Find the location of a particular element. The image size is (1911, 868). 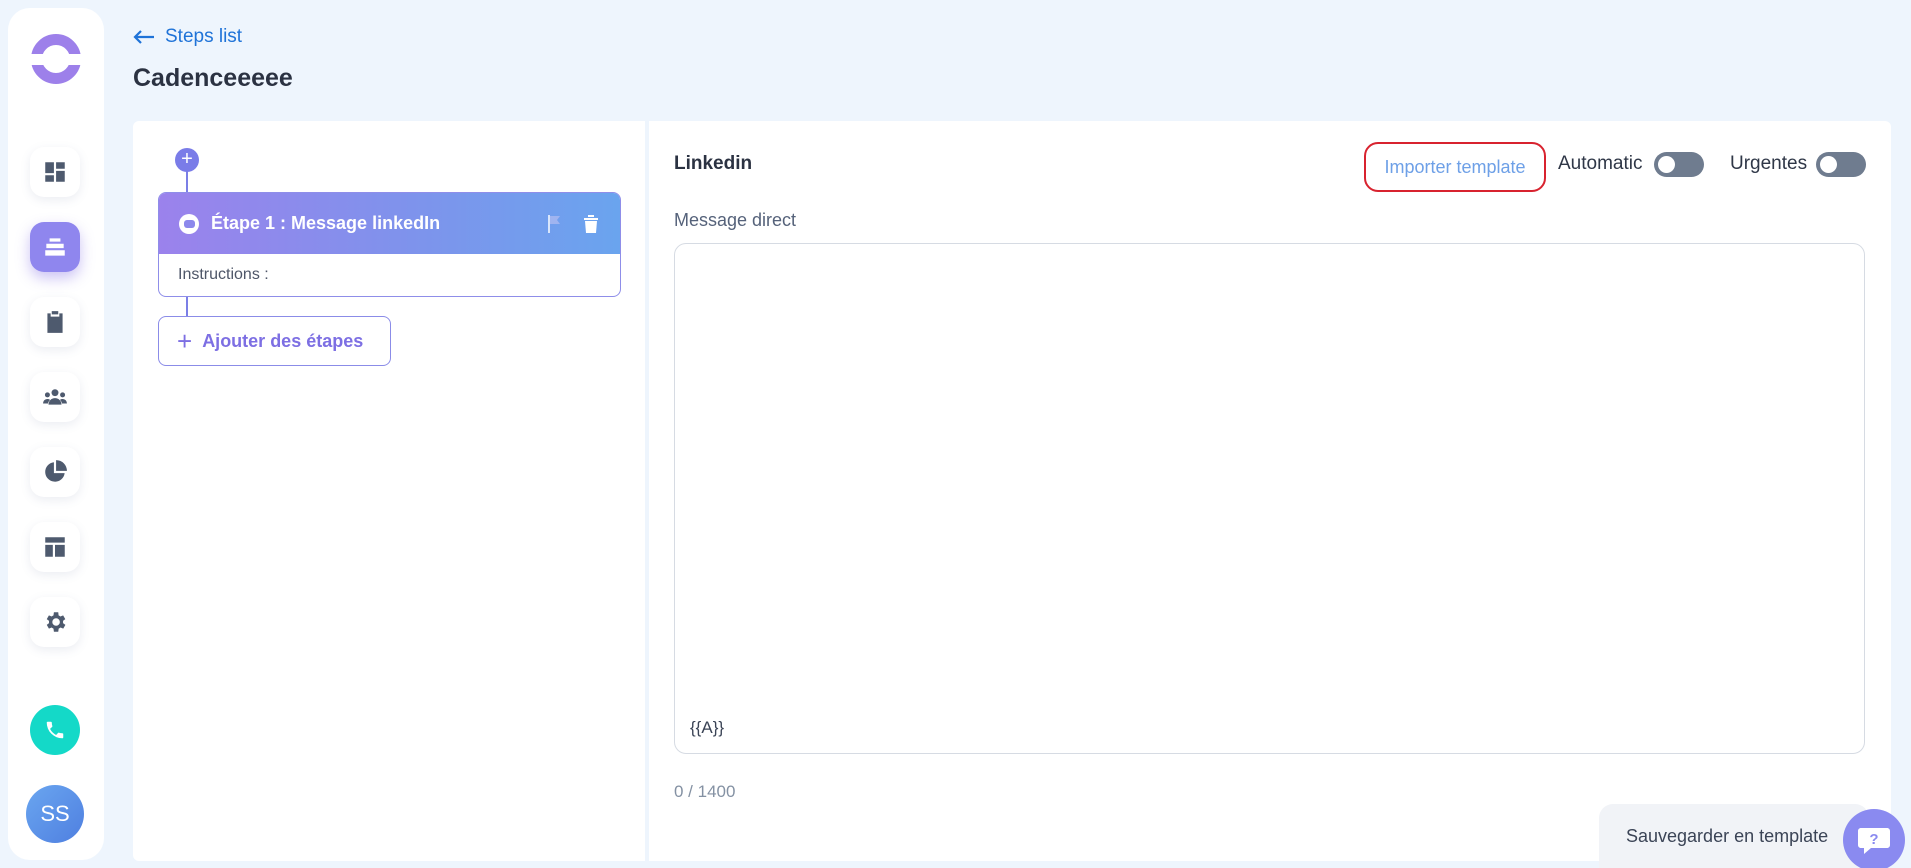

trash-icon is located at coordinates (591, 224).